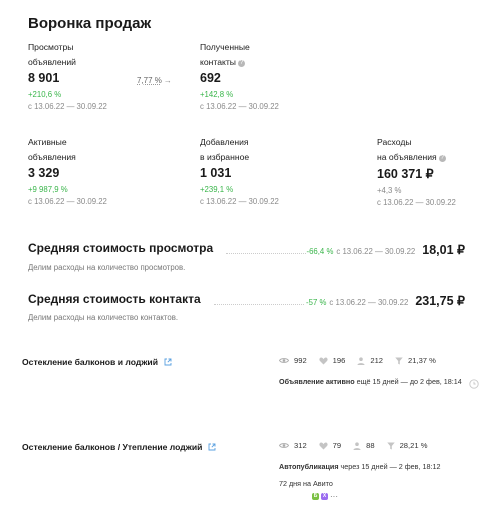 The width and height of the screenshot is (490, 521). Describe the element at coordinates (67, 201) in the screenshot. I see `metric-active-period: с 13.06.22 — 30.09.22` at that location.